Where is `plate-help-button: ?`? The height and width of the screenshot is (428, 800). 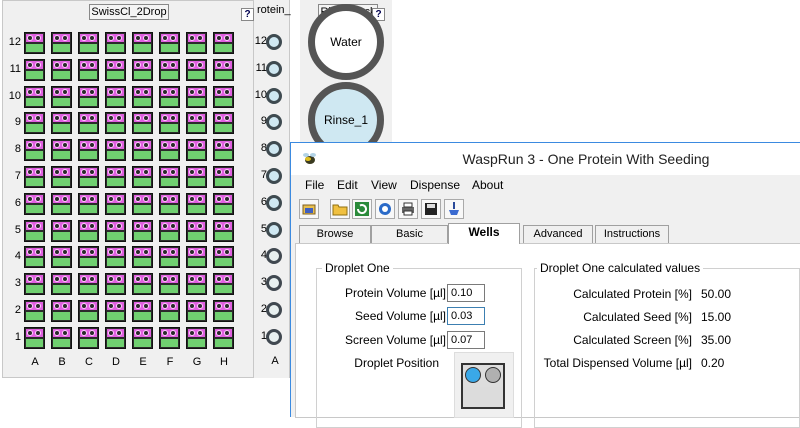 plate-help-button: ? is located at coordinates (247, 14).